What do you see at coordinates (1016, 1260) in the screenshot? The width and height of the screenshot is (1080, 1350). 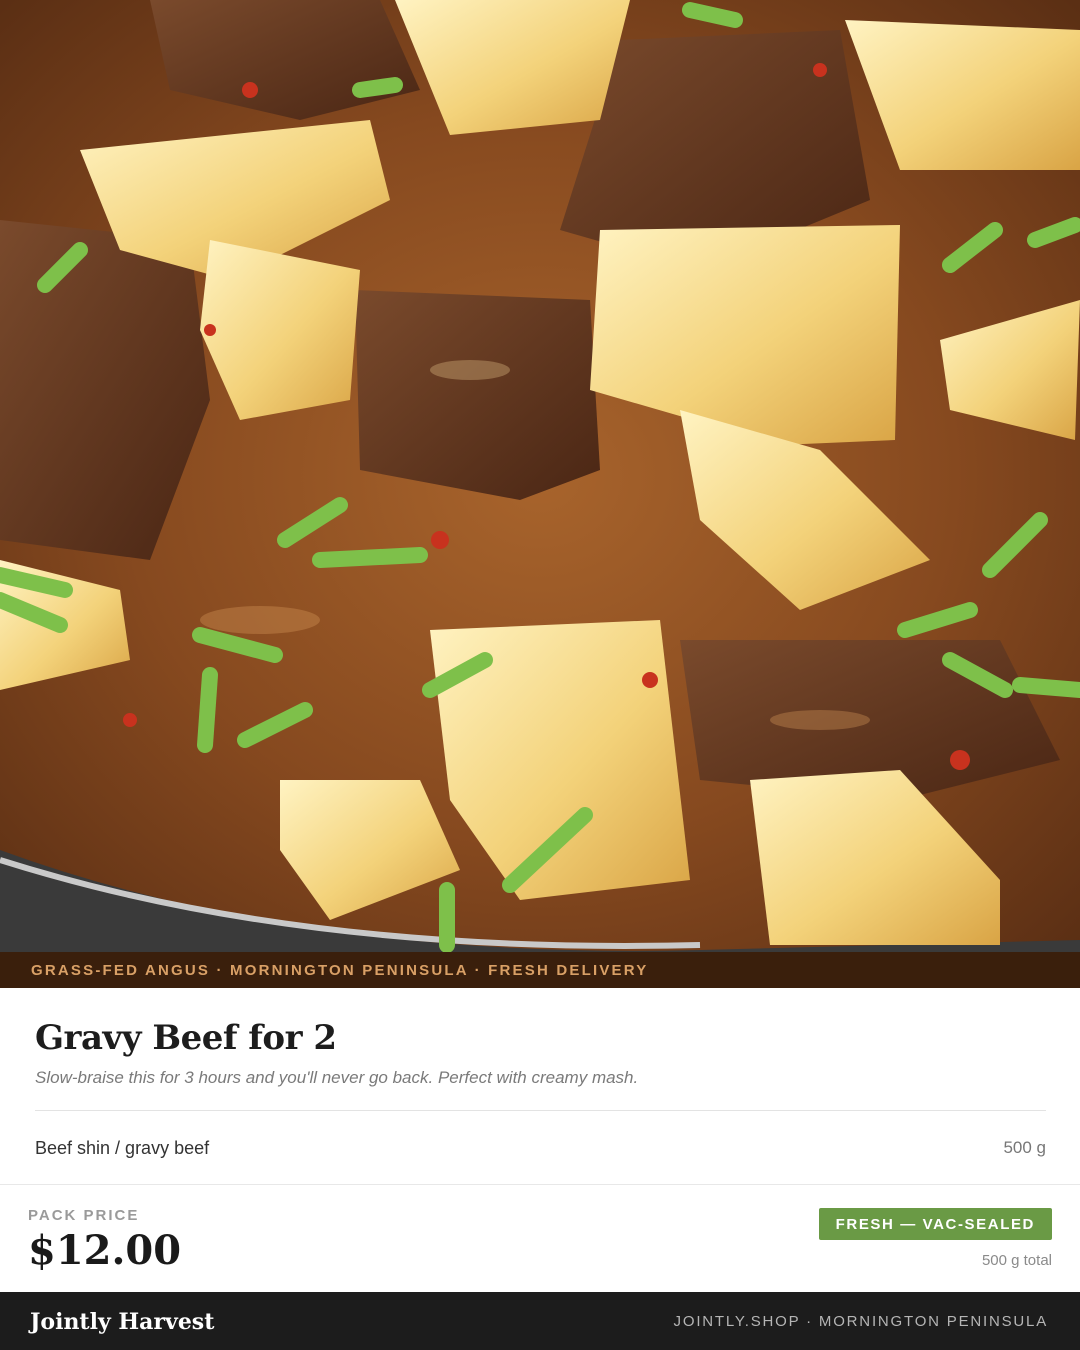 I see `total-weight: 500 g total` at bounding box center [1016, 1260].